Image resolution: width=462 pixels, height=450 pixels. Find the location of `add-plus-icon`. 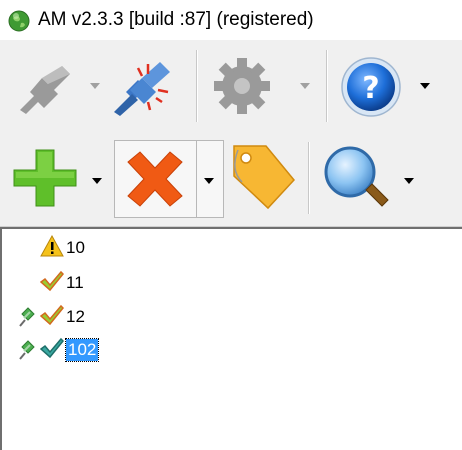

add-plus-icon is located at coordinates (45, 178).